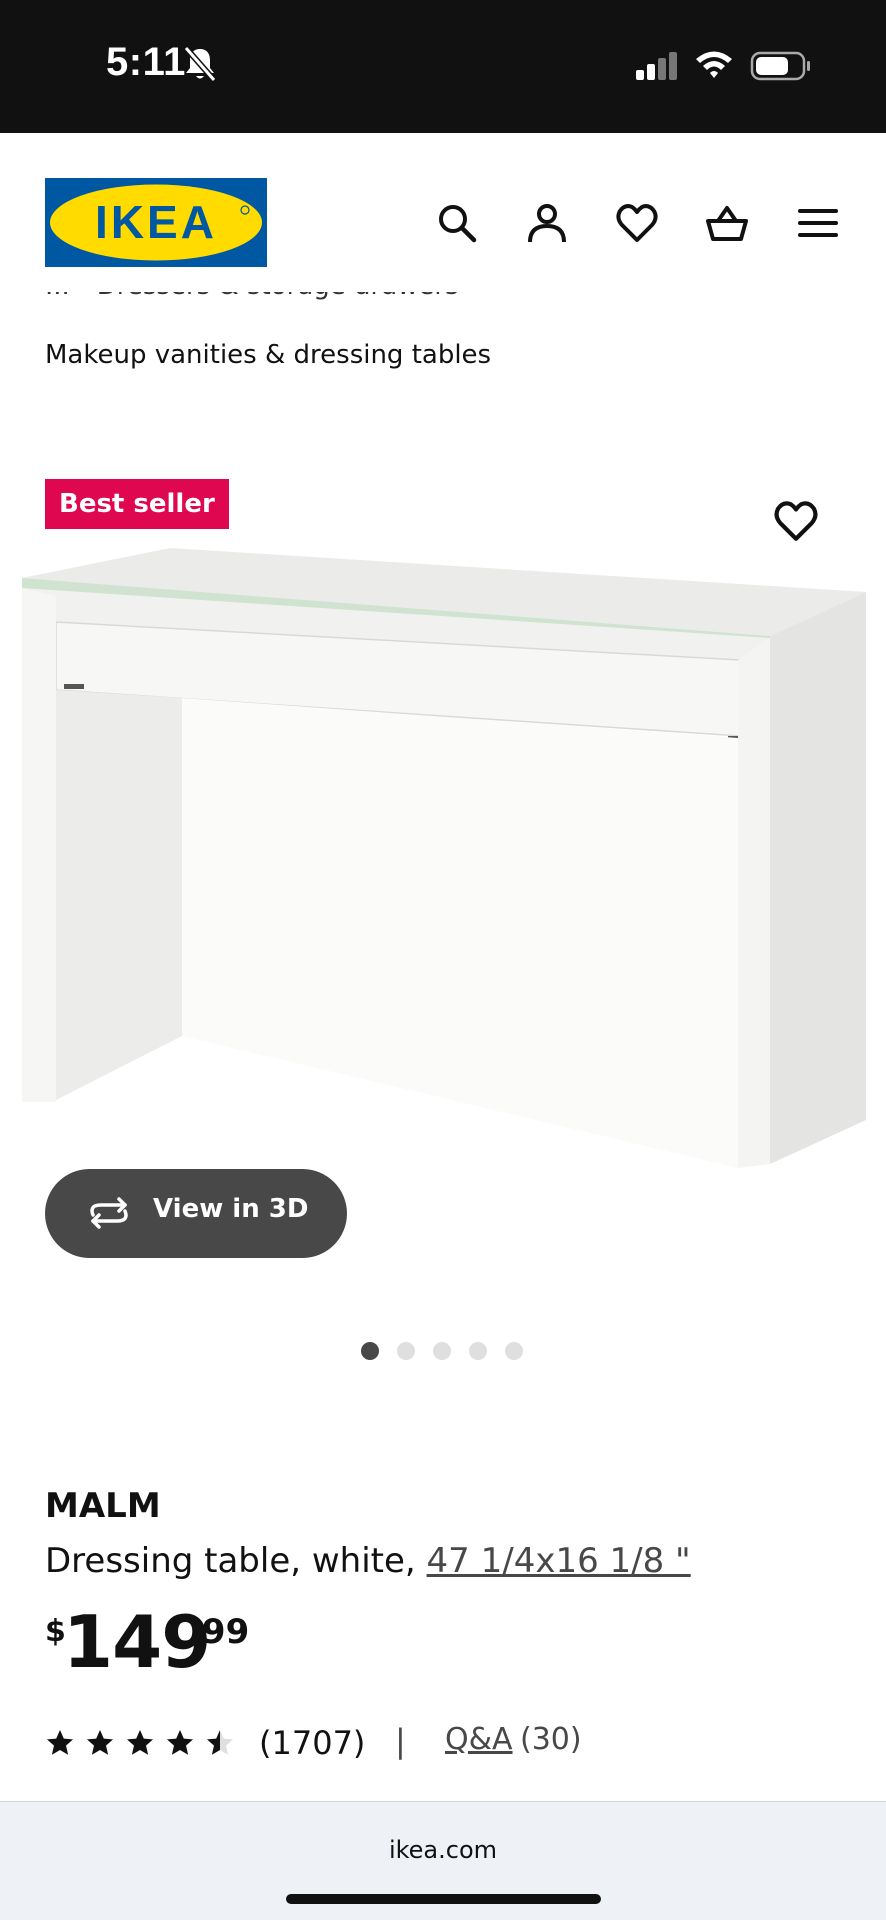 This screenshot has height=1920, width=886. I want to click on status-time: 5:11, so click(146, 62).